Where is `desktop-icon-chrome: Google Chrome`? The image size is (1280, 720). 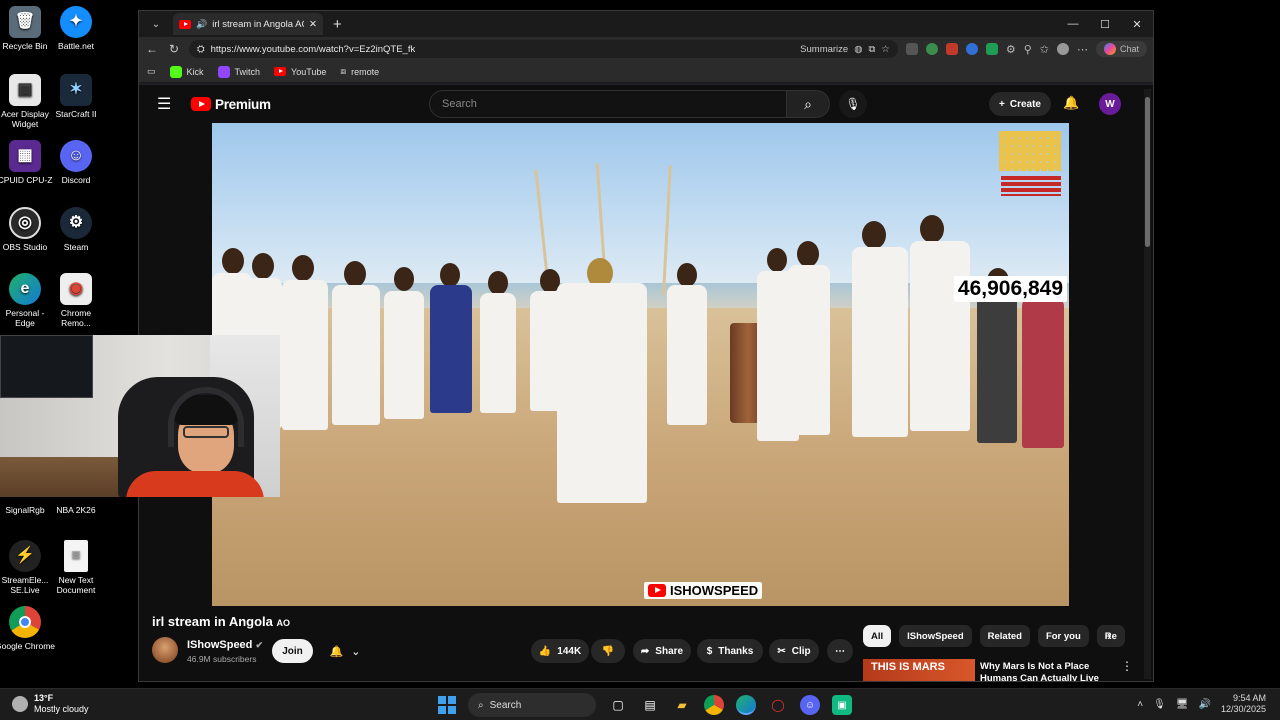 desktop-icon-chrome: Google Chrome is located at coordinates (27, 628).